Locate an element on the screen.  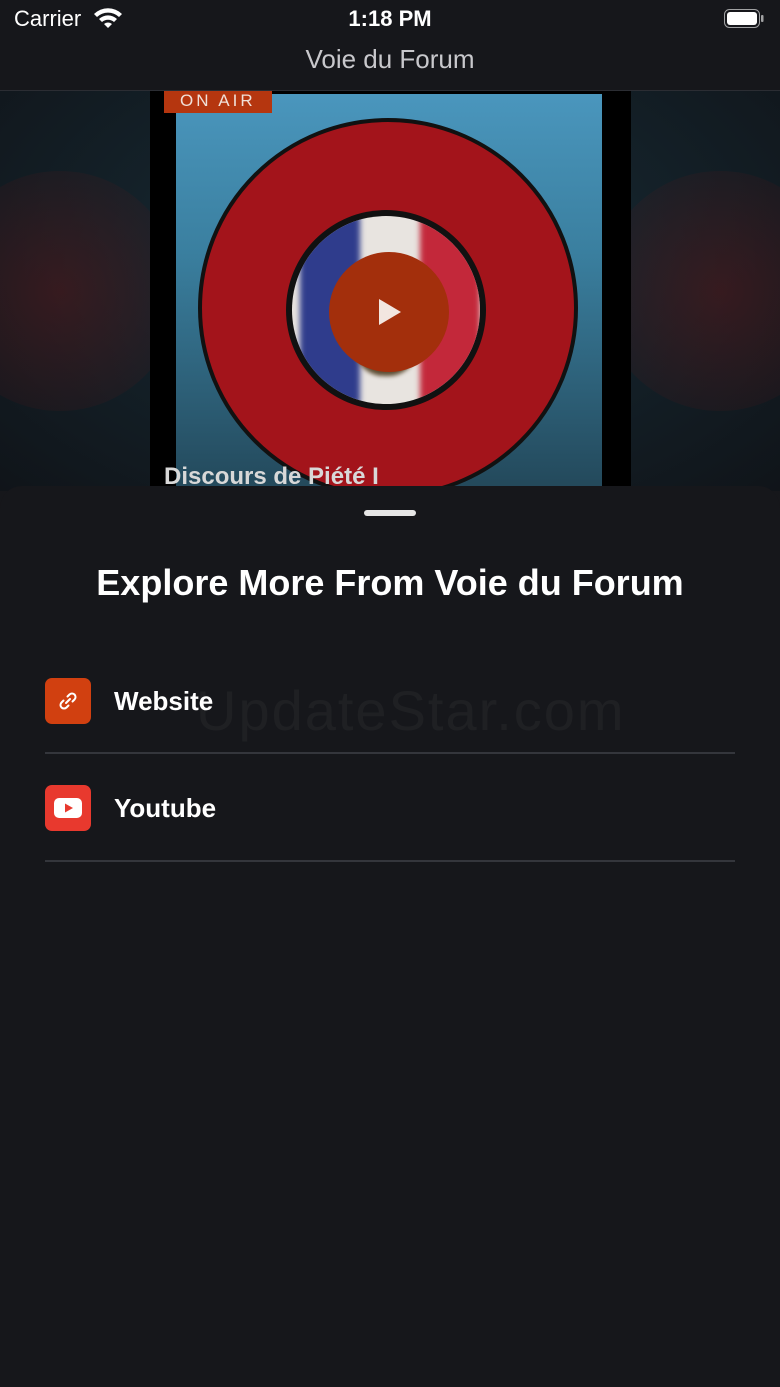
sheet-title: Explore More From Voie du Forum is located at coordinates (390, 582).